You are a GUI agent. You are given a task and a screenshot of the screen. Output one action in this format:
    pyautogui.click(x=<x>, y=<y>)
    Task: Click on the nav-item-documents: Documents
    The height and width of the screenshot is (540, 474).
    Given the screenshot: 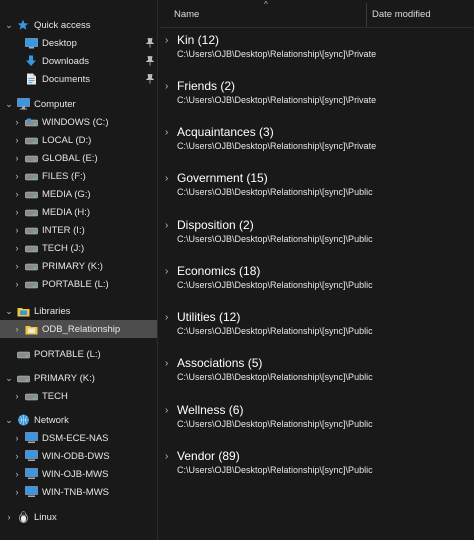 What is the action you would take?
    pyautogui.click(x=79, y=79)
    